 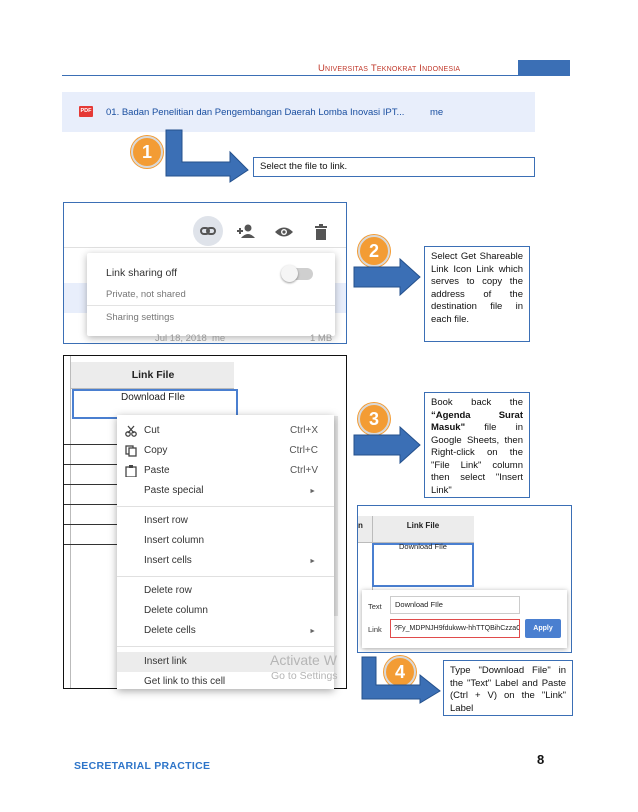 I want to click on cut-icon, so click(x=131, y=431).